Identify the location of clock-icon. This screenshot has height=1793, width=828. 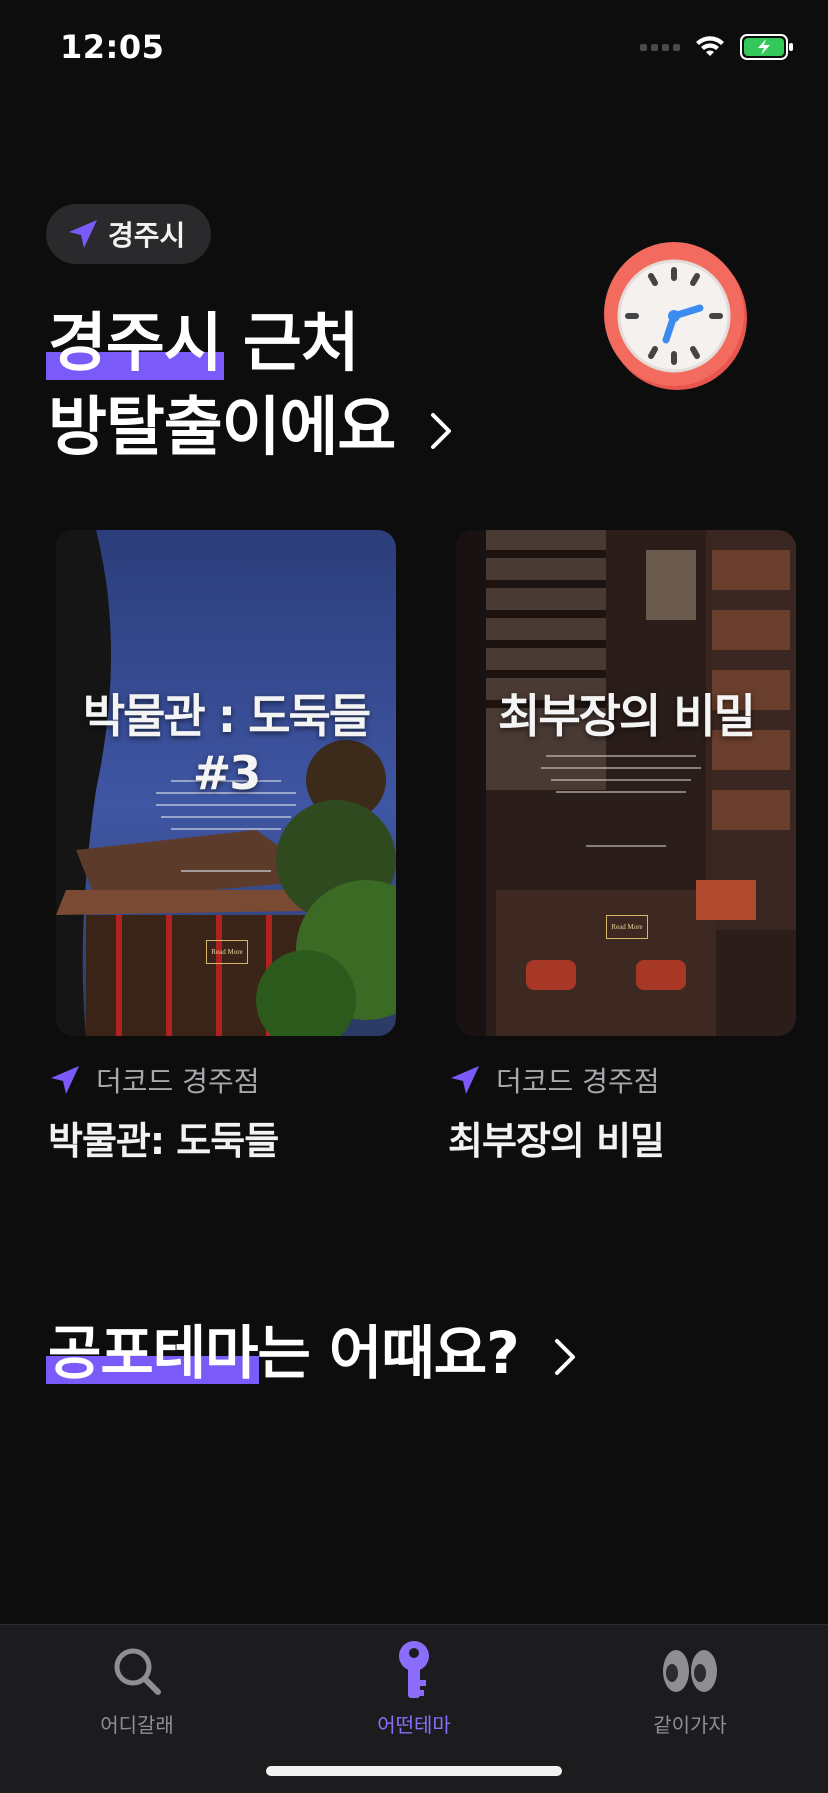
(675, 316).